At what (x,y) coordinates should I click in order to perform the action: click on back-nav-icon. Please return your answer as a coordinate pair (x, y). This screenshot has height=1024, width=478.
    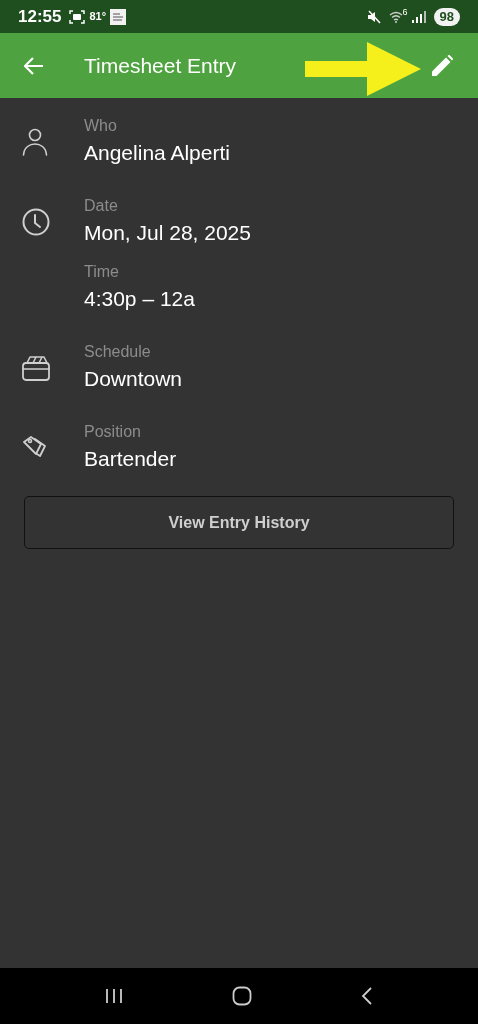
    Looking at the image, I should click on (367, 996).